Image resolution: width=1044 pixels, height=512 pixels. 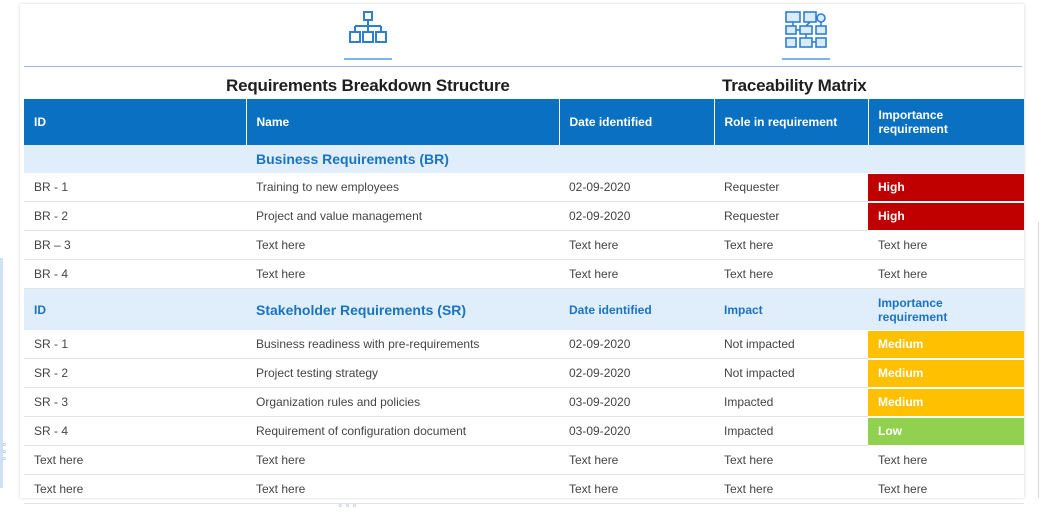 I want to click on sr-section-id: ID, so click(x=135, y=309).